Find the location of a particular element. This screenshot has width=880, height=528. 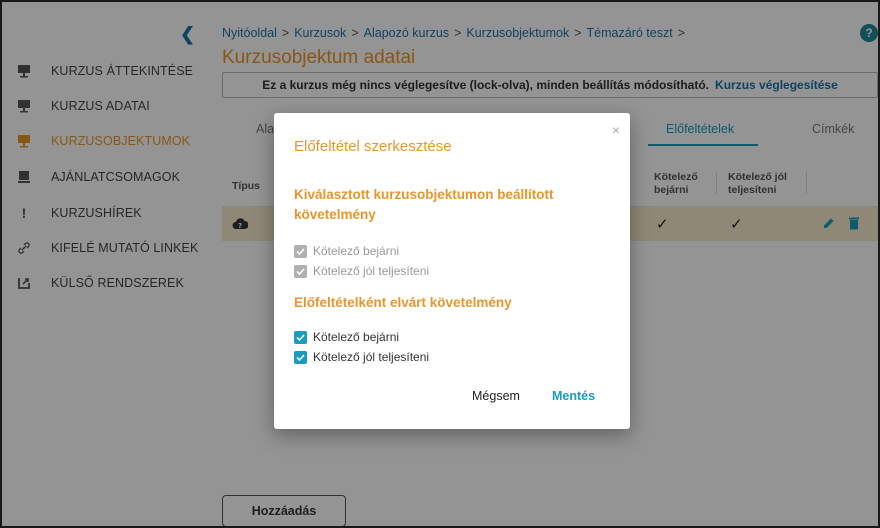

checkbox-selected-kotelezo-jol-teljesiteni: Kötelező jól teljesíteni is located at coordinates (361, 271).